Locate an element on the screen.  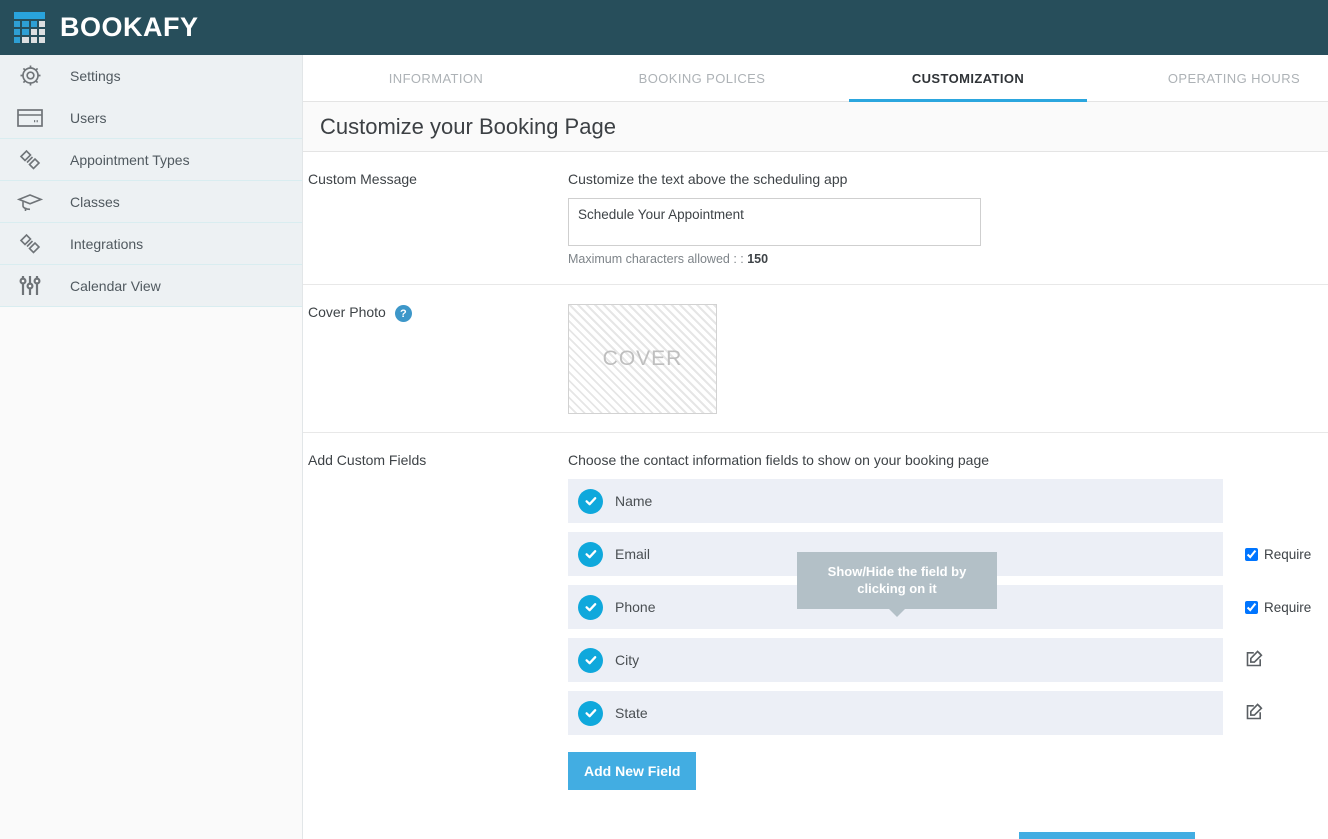
custom-field-name: Phone is located at coordinates (635, 607).